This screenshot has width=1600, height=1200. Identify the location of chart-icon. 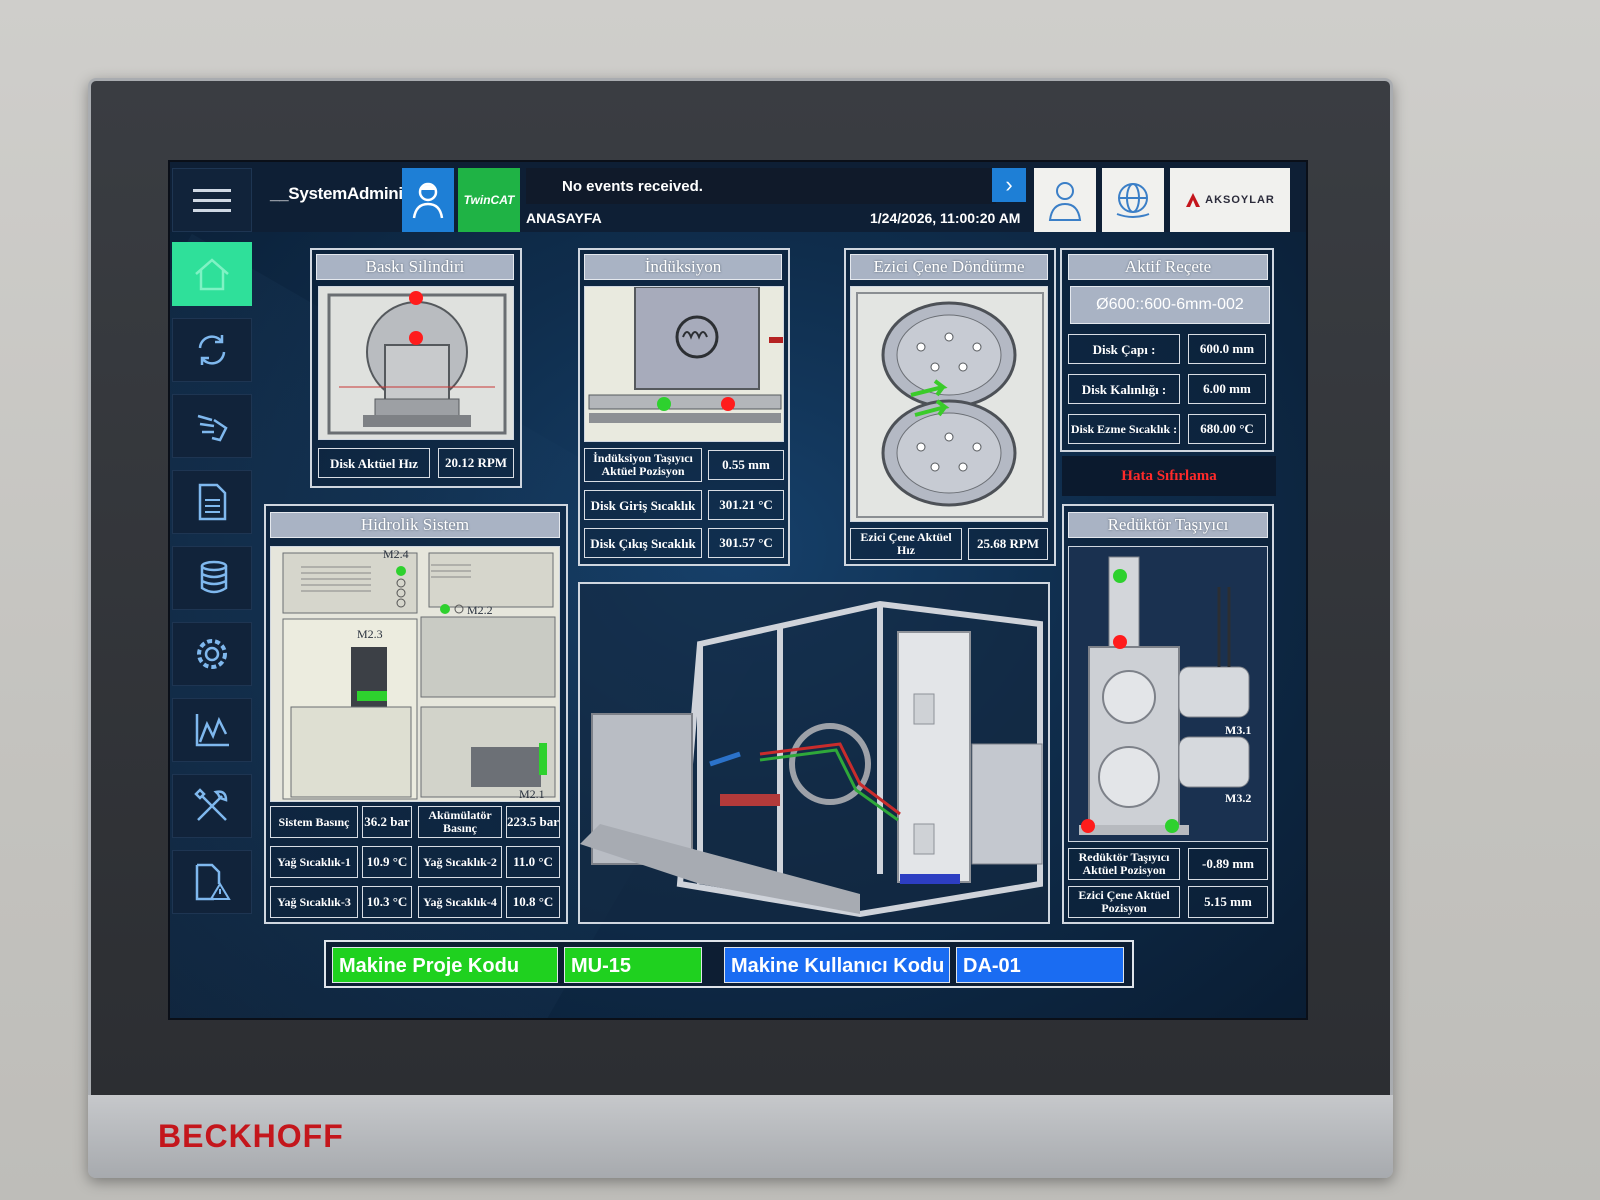
(212, 730).